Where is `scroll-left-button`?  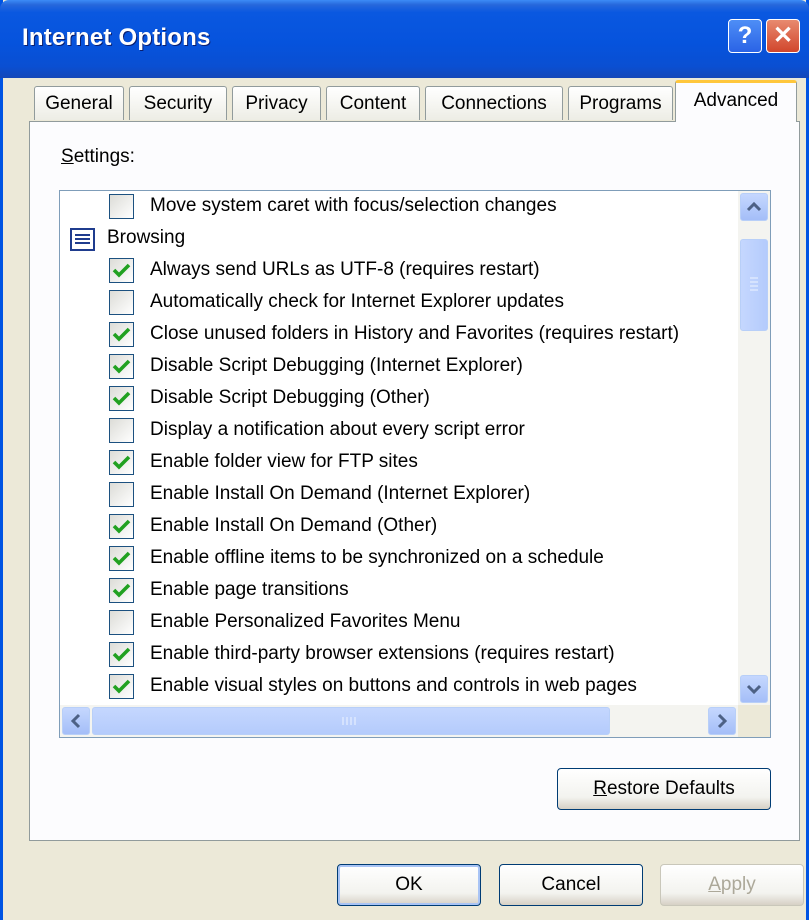
scroll-left-button is located at coordinates (76, 721).